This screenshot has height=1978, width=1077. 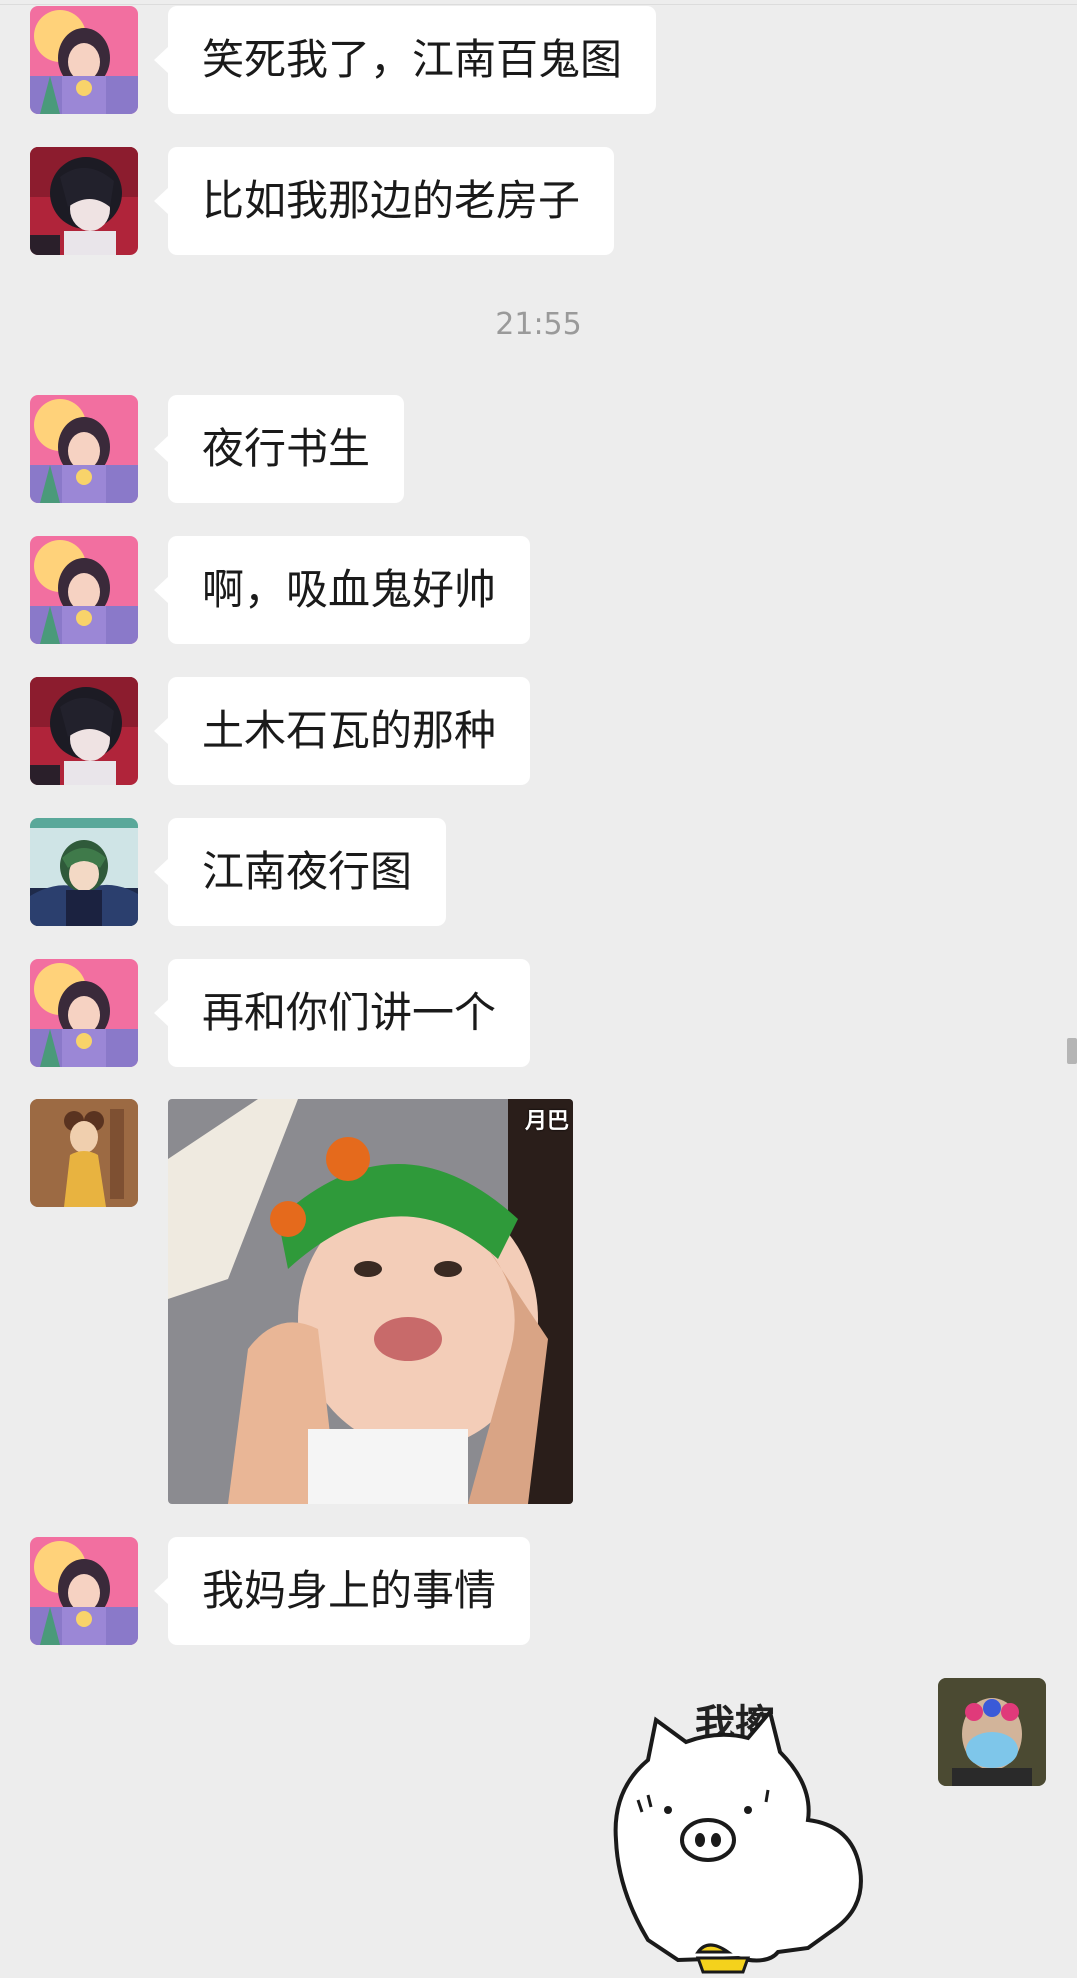 What do you see at coordinates (307, 871) in the screenshot?
I see `message-text: 江南夜行图` at bounding box center [307, 871].